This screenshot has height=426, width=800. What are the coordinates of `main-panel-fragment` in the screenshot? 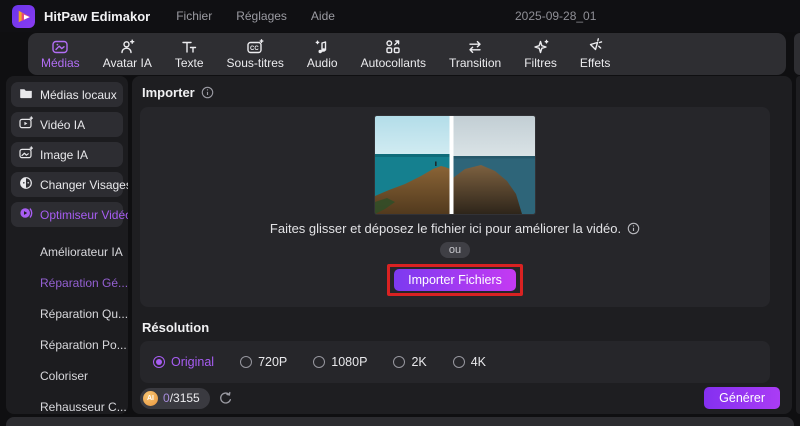 It's located at (798, 245).